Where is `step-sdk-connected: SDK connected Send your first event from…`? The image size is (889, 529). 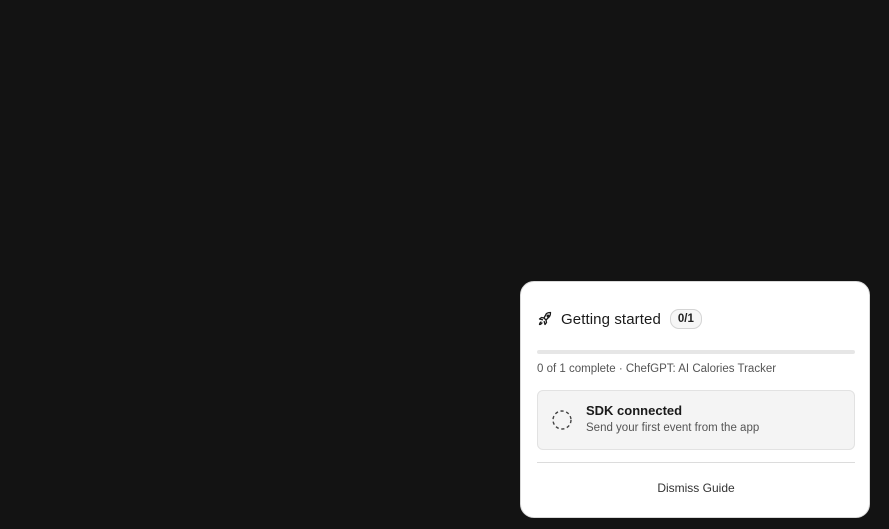 step-sdk-connected: SDK connected Send your first event from… is located at coordinates (696, 420).